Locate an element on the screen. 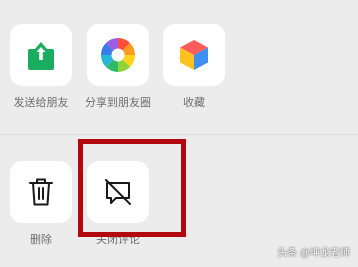  send-to-friend-button is located at coordinates (41, 55).